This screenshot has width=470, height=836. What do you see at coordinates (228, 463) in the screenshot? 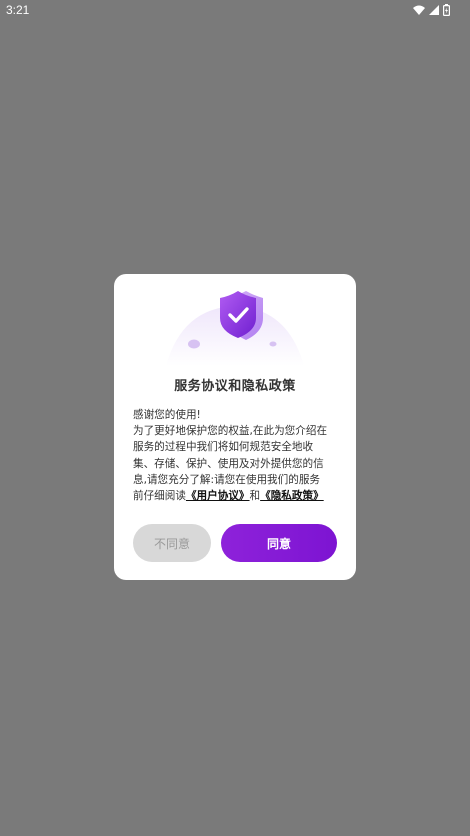
I see `body-line: 集、存储、保护、使用及对外提供您的信` at bounding box center [228, 463].